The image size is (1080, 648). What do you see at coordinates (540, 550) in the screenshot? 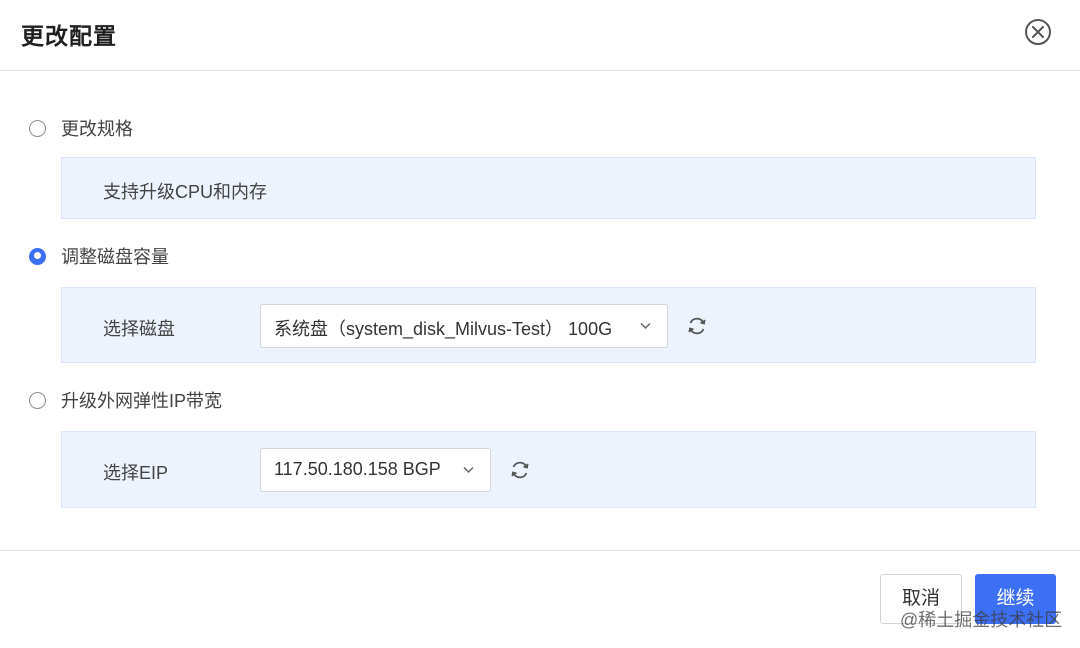
I see `footer-divider` at bounding box center [540, 550].